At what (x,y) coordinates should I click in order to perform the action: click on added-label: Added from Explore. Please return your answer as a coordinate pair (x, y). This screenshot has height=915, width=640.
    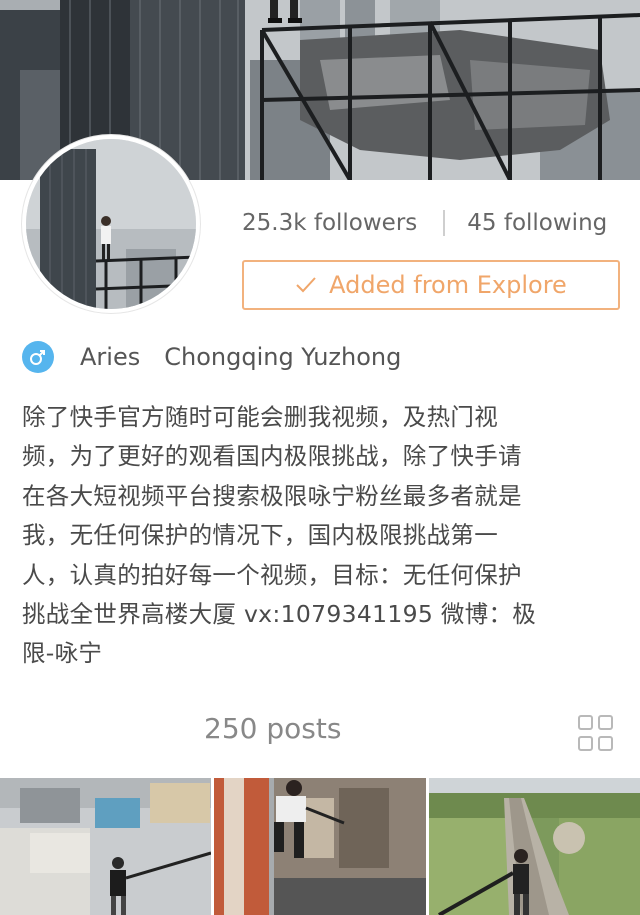
    Looking at the image, I should click on (448, 285).